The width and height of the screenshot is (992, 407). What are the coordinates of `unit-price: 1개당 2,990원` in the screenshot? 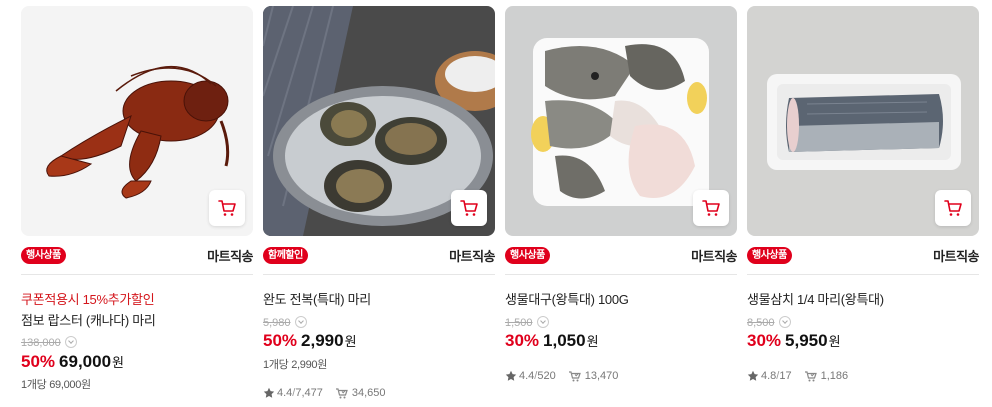 It's located at (295, 365).